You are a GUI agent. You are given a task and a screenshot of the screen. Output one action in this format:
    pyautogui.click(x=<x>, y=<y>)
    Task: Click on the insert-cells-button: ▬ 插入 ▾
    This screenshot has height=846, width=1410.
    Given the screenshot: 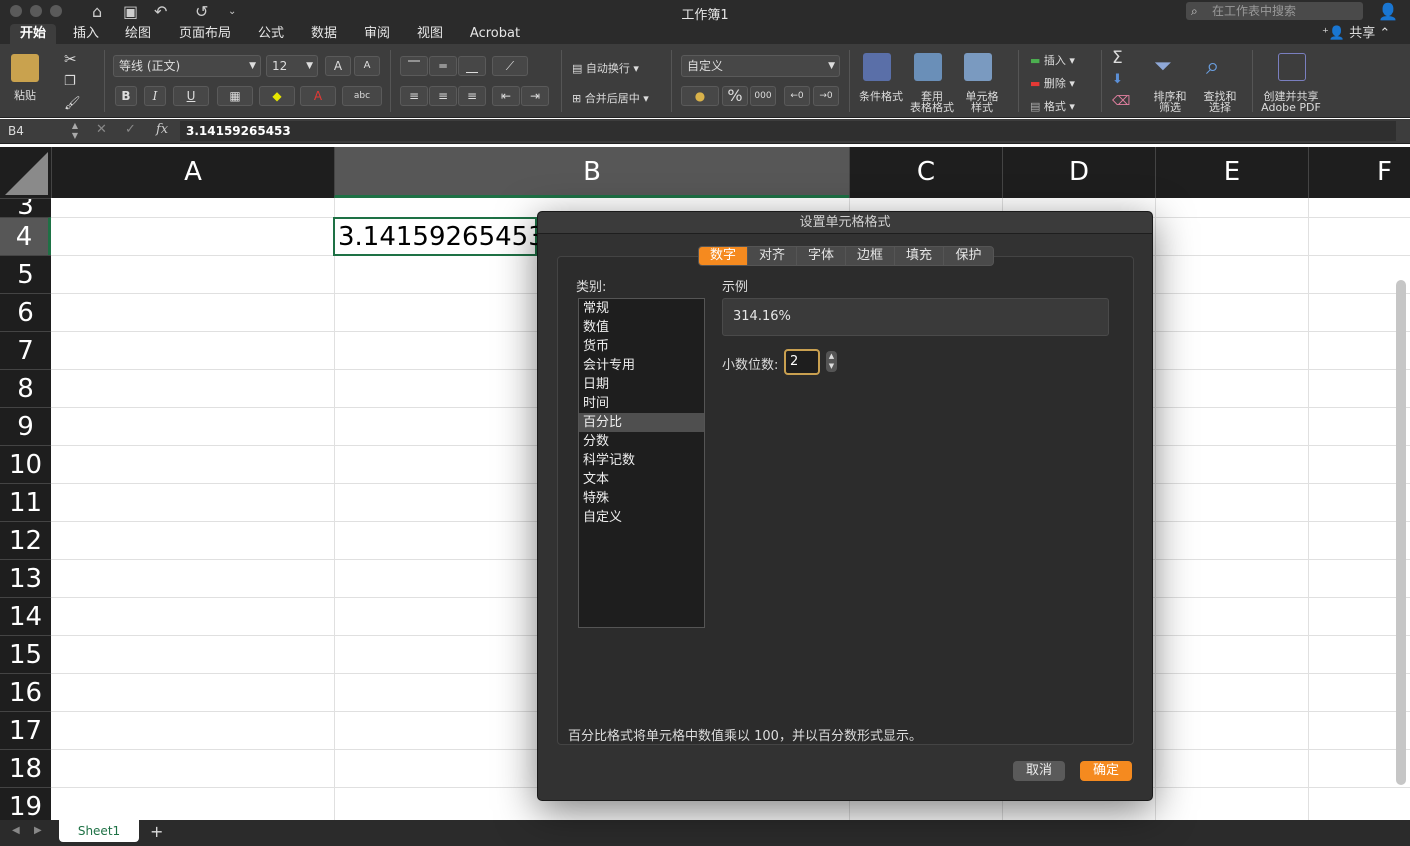 What is the action you would take?
    pyautogui.click(x=1052, y=60)
    